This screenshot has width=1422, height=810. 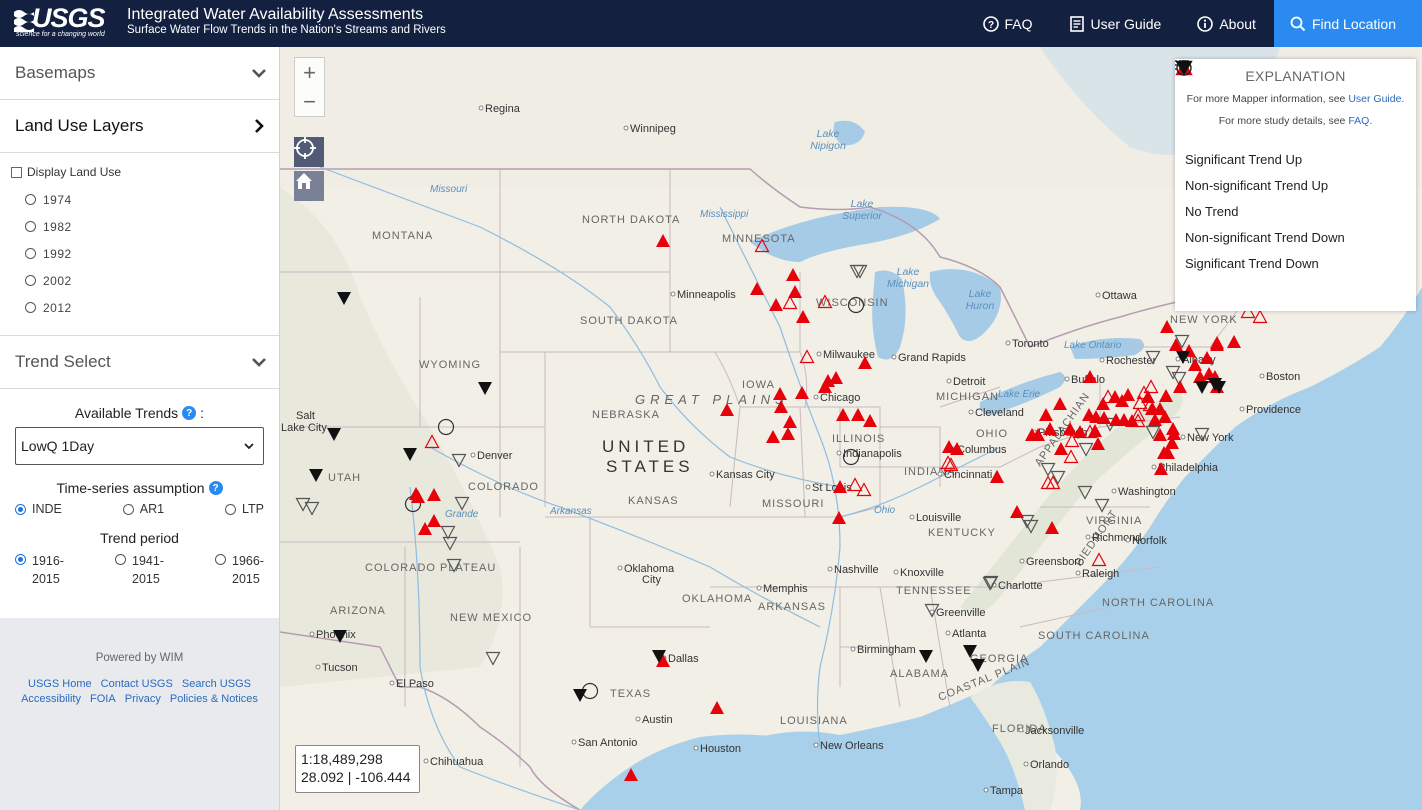 I want to click on ts-option-inde: INDE, so click(x=38, y=509).